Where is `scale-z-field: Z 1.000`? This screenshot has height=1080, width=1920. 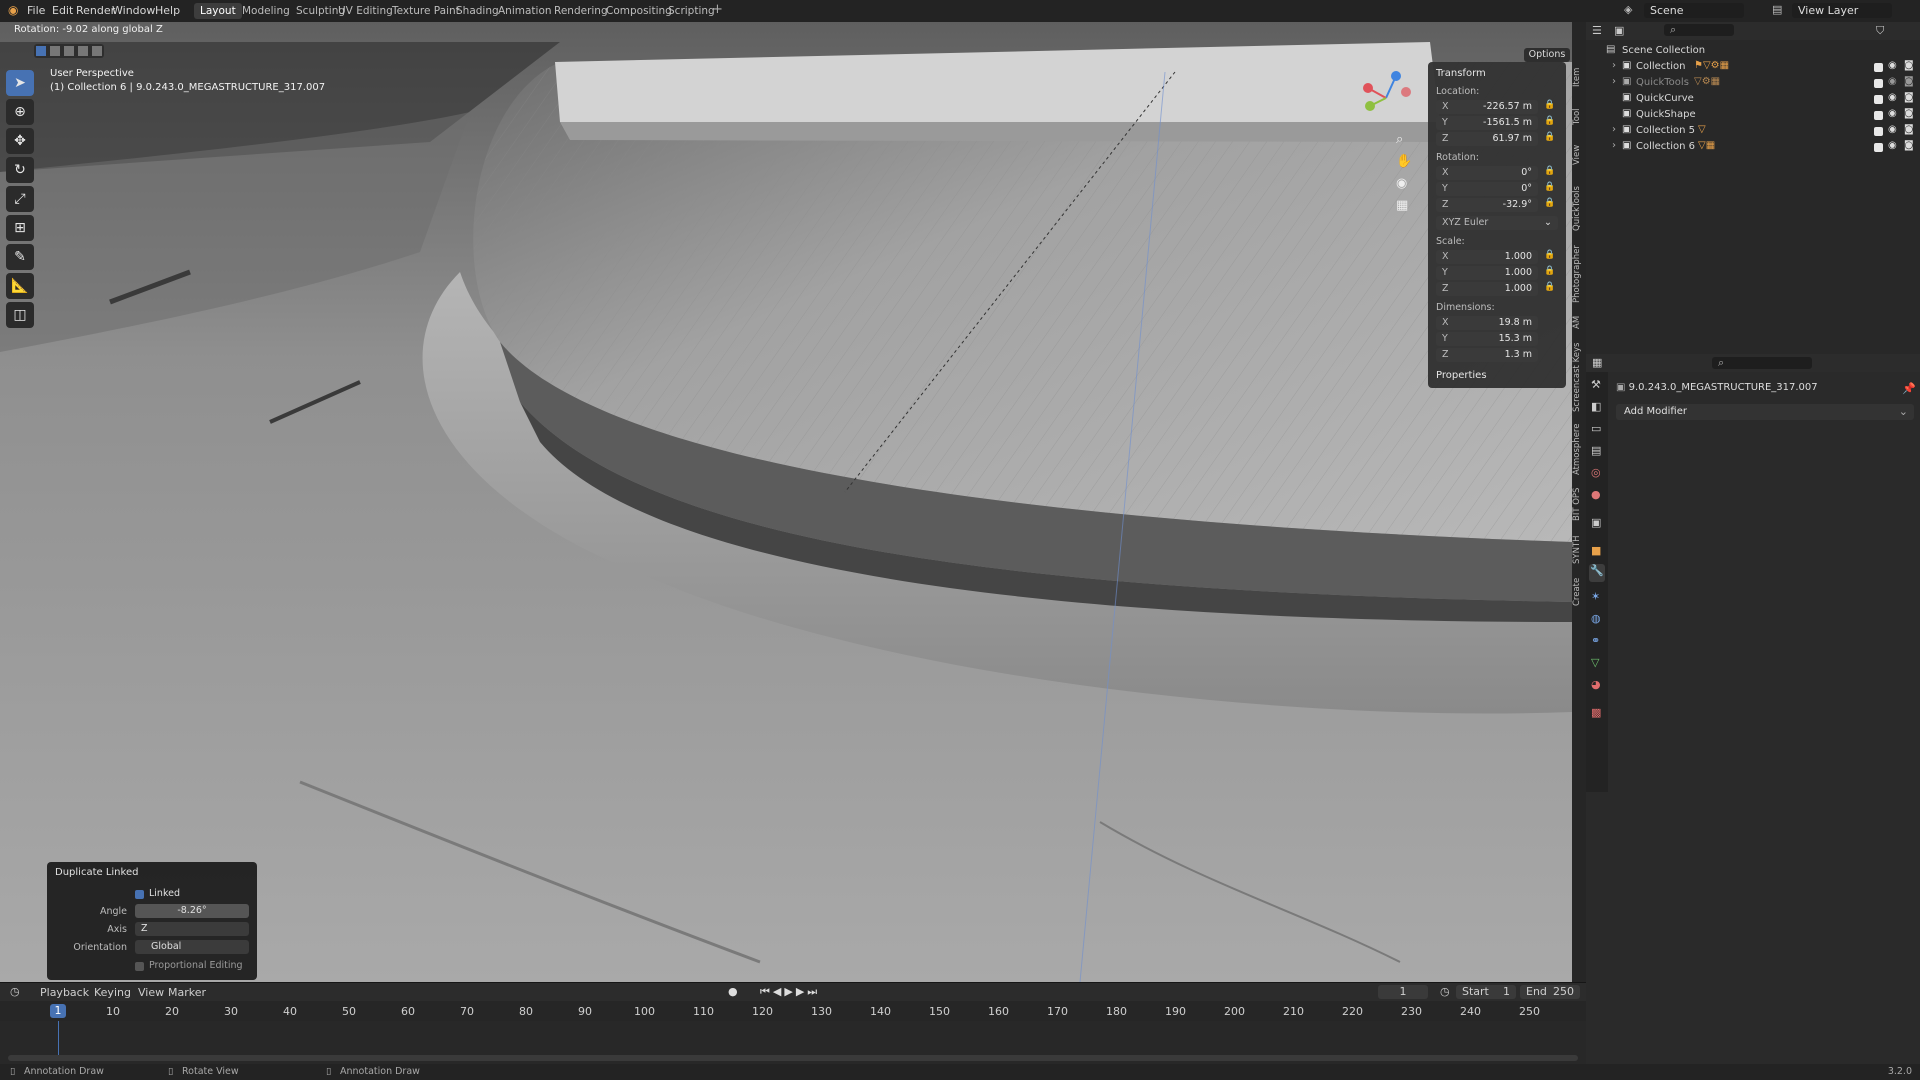
scale-z-field: Z 1.000 is located at coordinates (1487, 289).